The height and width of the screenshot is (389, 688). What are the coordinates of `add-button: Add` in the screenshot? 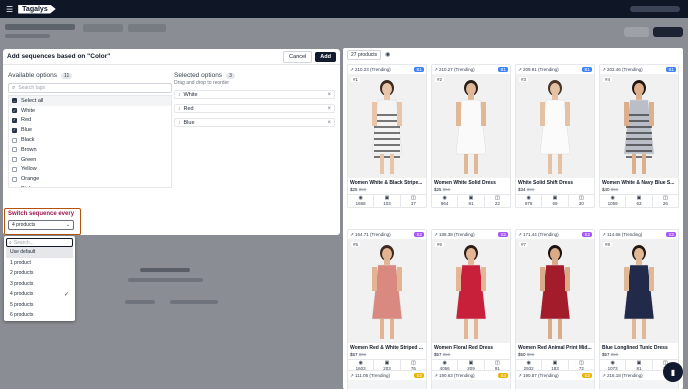 It's located at (325, 56).